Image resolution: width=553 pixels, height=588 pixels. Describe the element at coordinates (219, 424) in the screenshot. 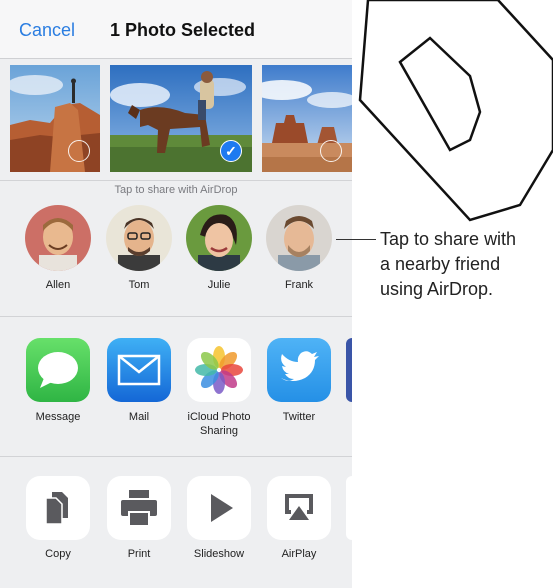

I see `app-label: iCloud Photo Sharing` at that location.